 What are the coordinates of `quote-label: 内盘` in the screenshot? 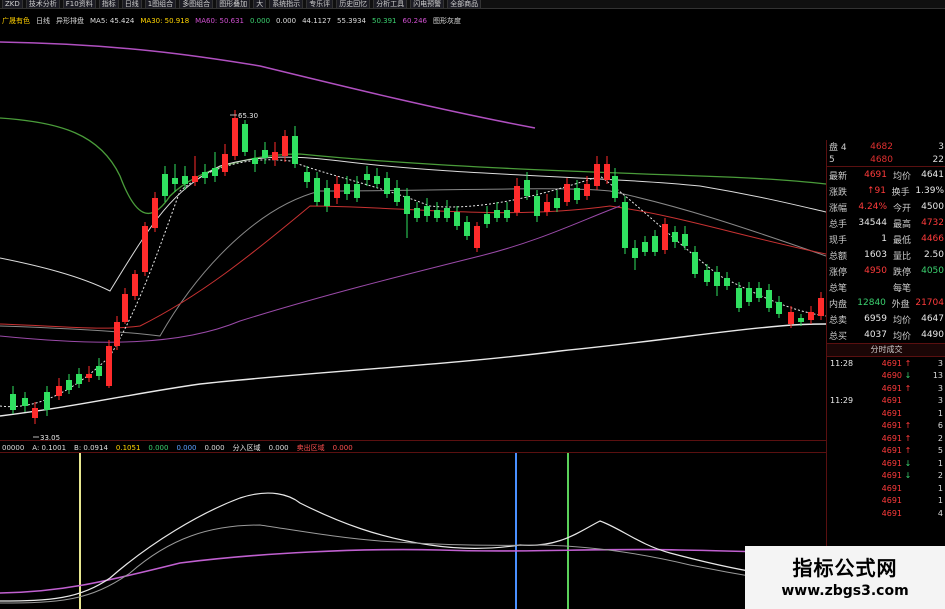 It's located at (838, 304).